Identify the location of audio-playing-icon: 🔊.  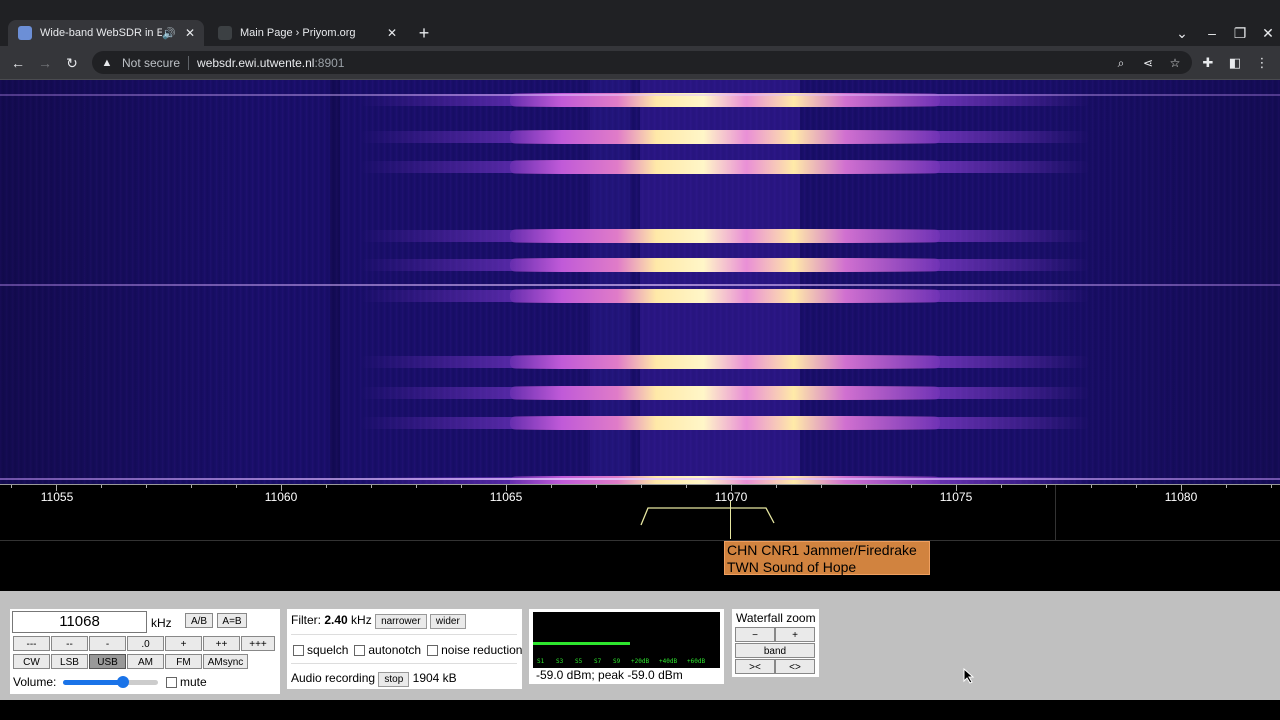
(169, 33).